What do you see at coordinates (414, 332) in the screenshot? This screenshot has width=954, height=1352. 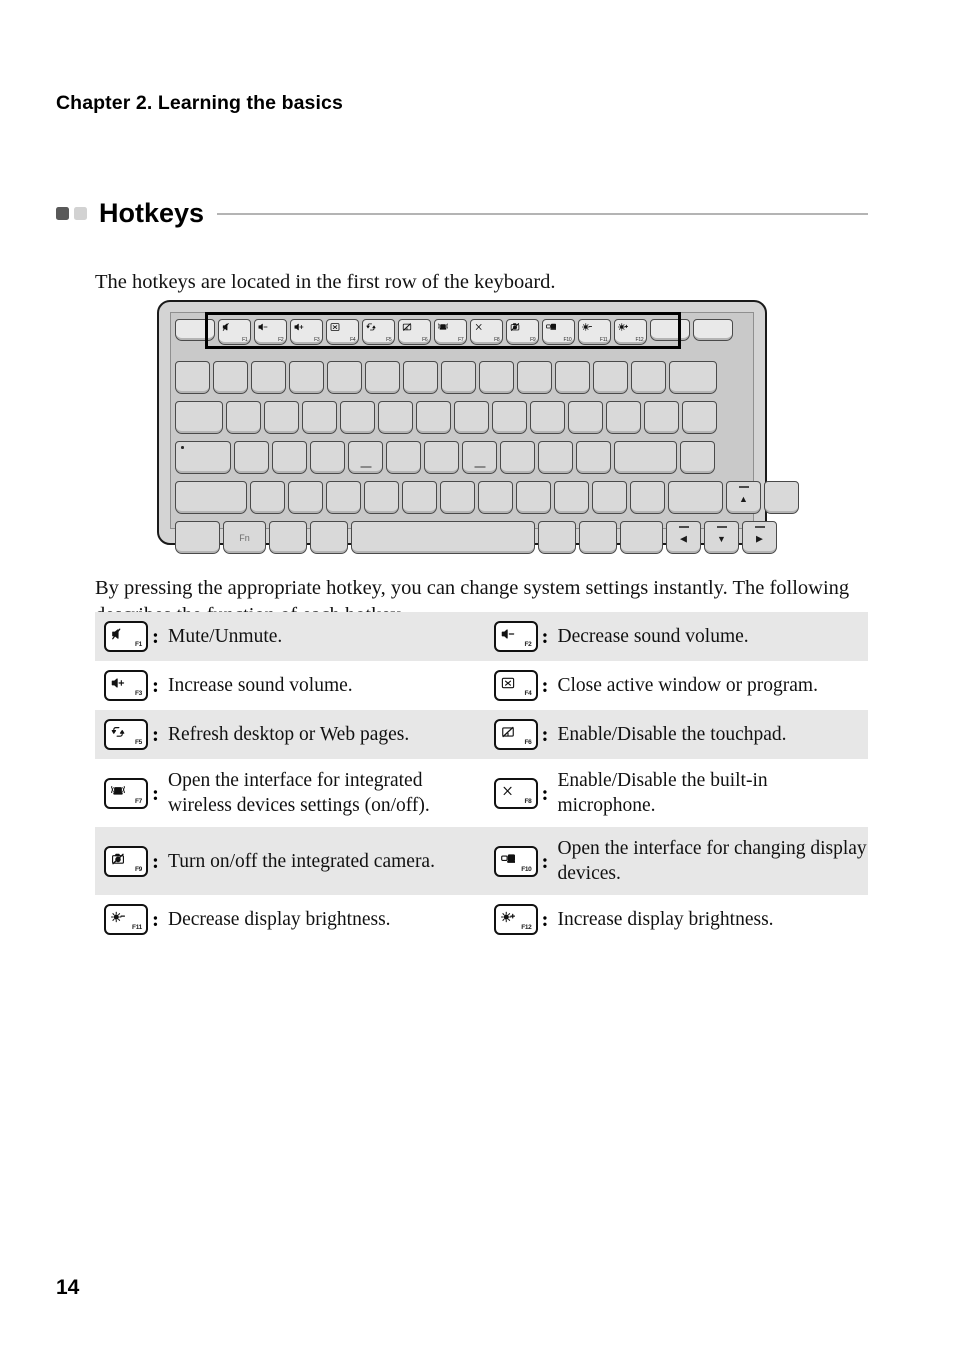 I see `keyboard-key-f6: F6` at bounding box center [414, 332].